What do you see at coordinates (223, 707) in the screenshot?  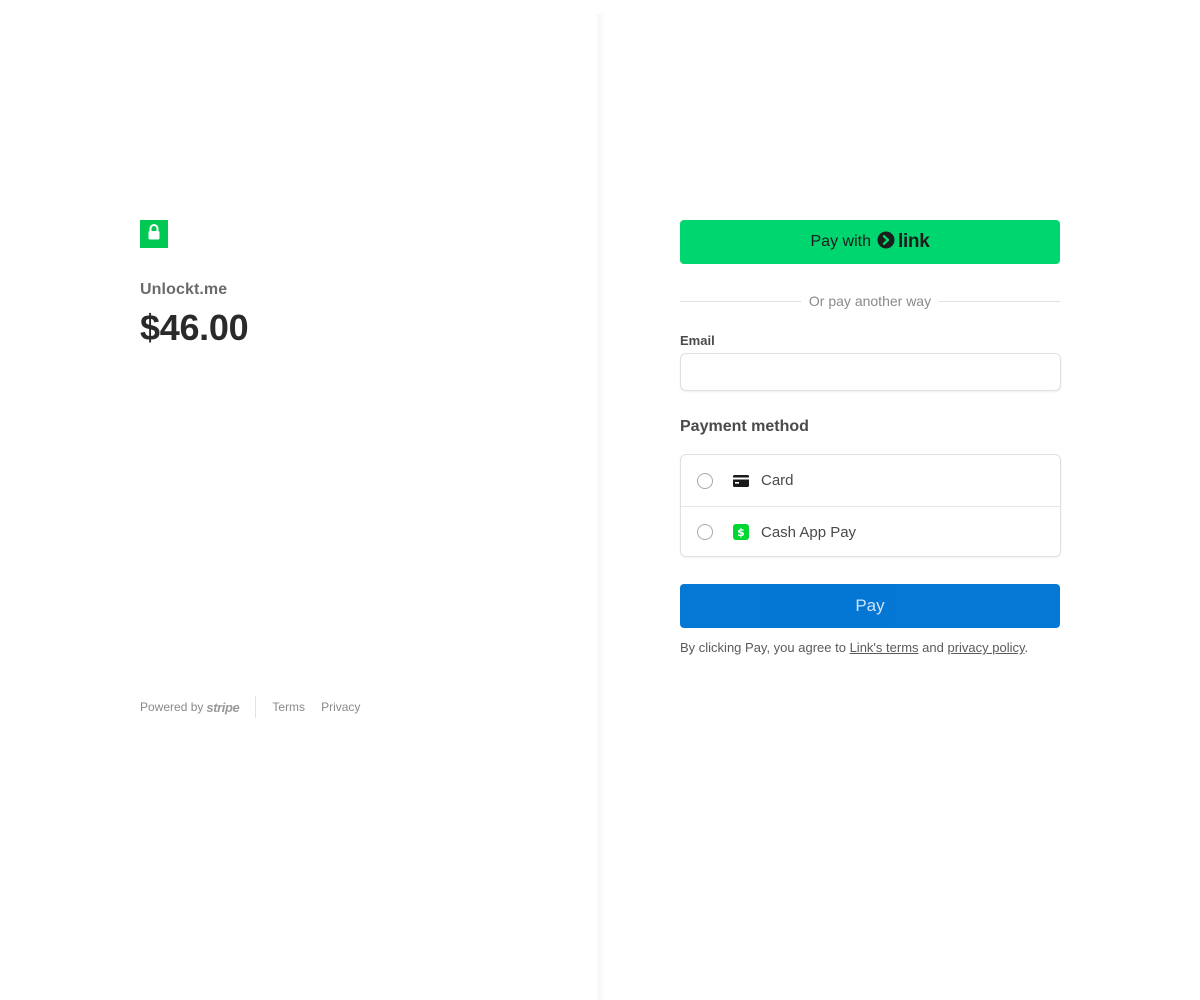 I see `stripe-logo: stripe` at bounding box center [223, 707].